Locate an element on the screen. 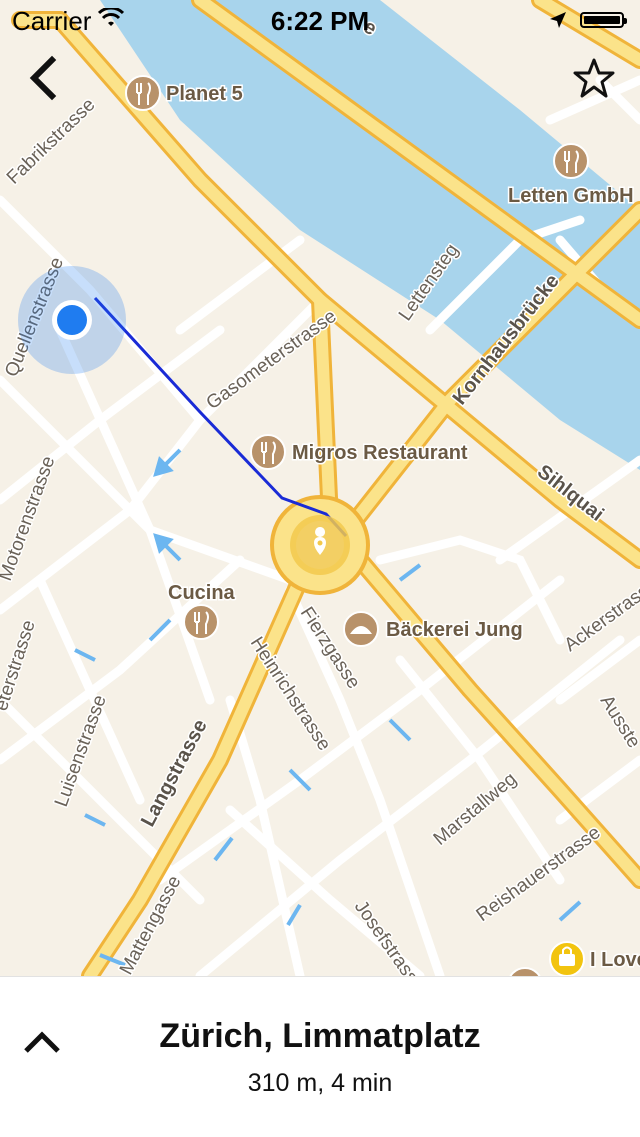 This screenshot has width=640, height=1137. destination-marker is located at coordinates (320, 545).